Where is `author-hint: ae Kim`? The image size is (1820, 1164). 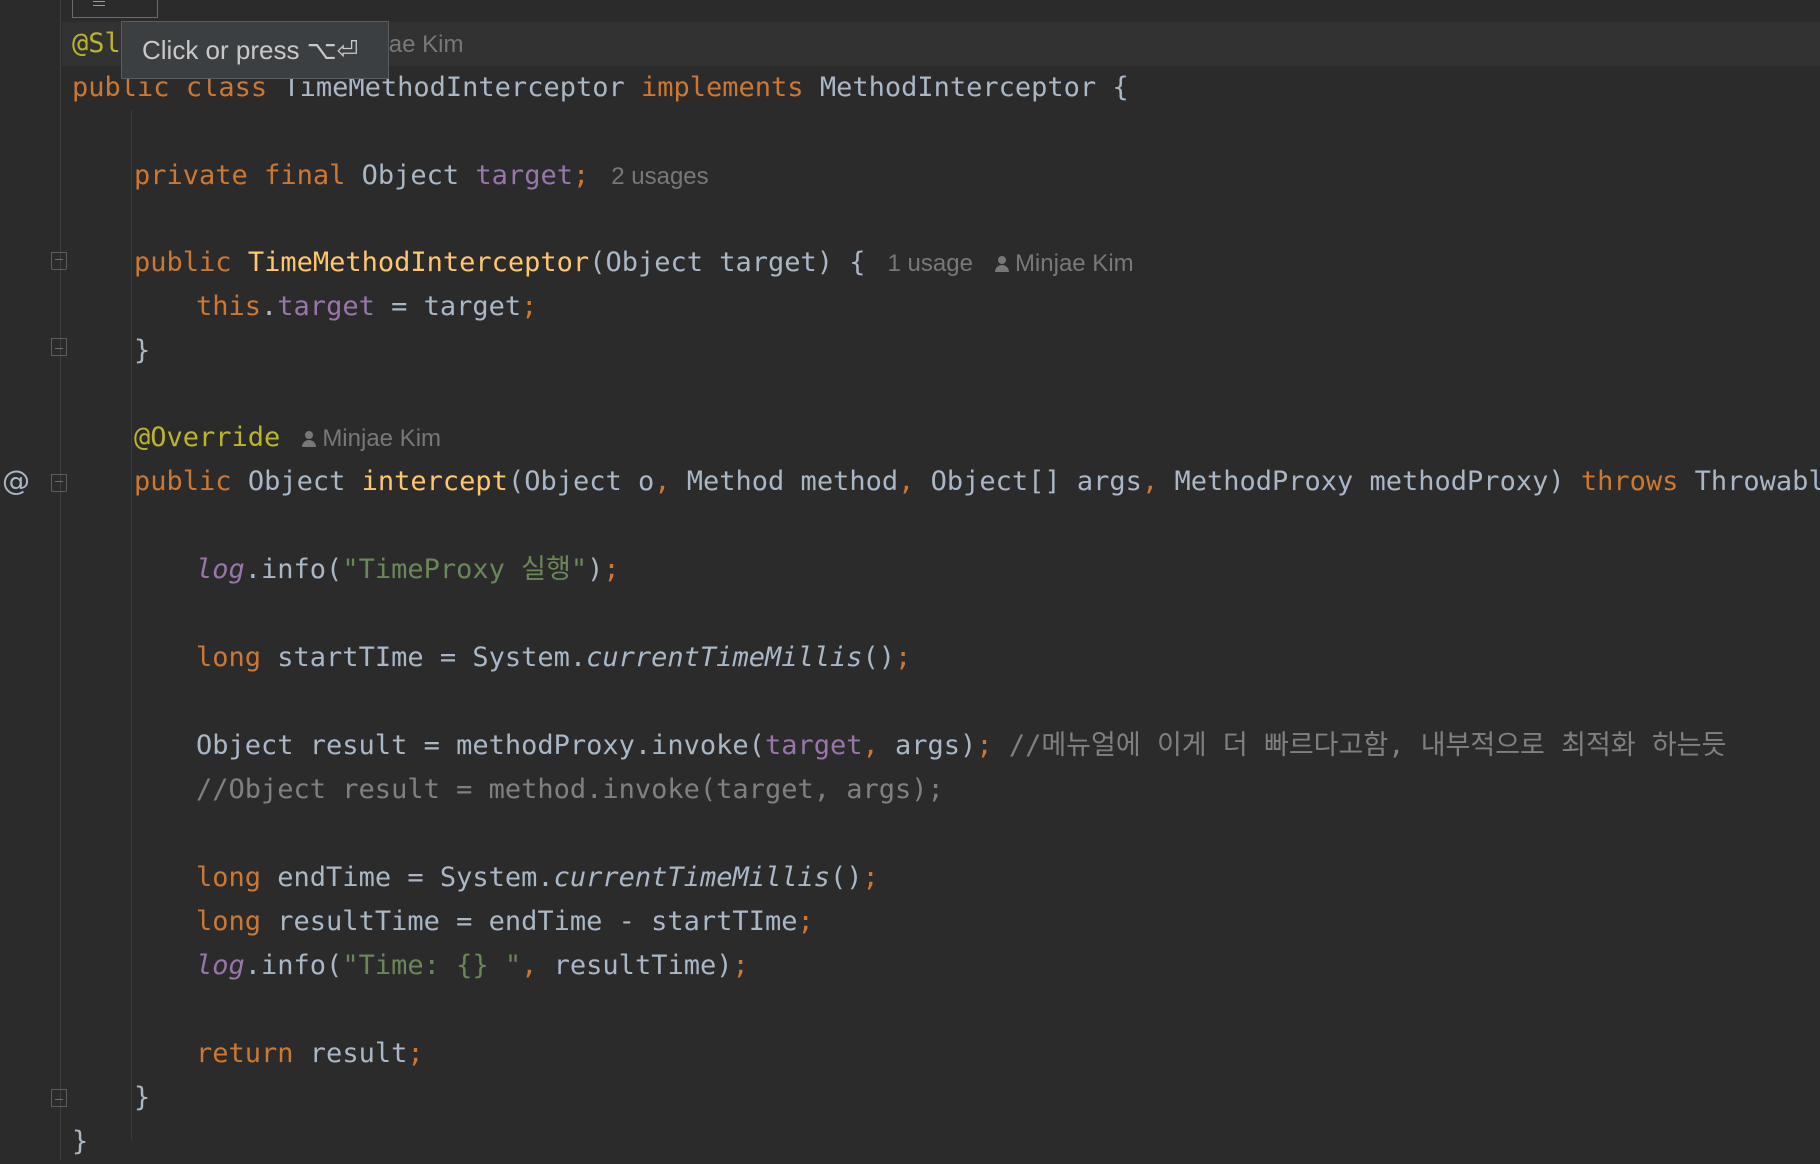
author-hint: ae Kim is located at coordinates (426, 44).